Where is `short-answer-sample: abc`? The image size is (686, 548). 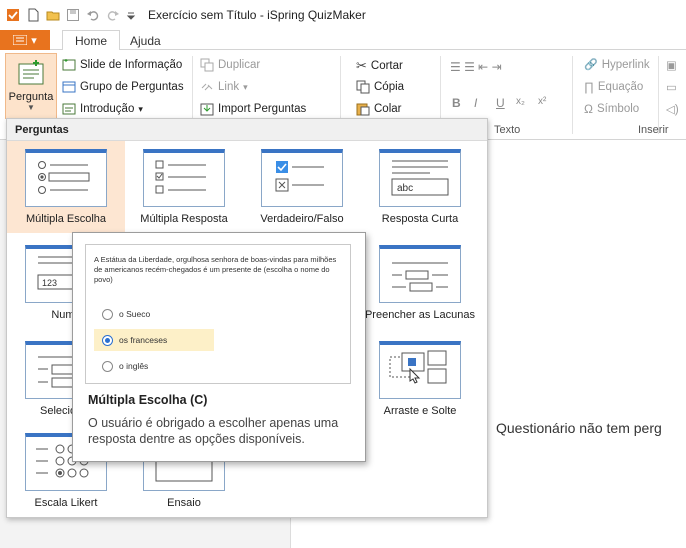
short-answer-sample: abc is located at coordinates (405, 188).